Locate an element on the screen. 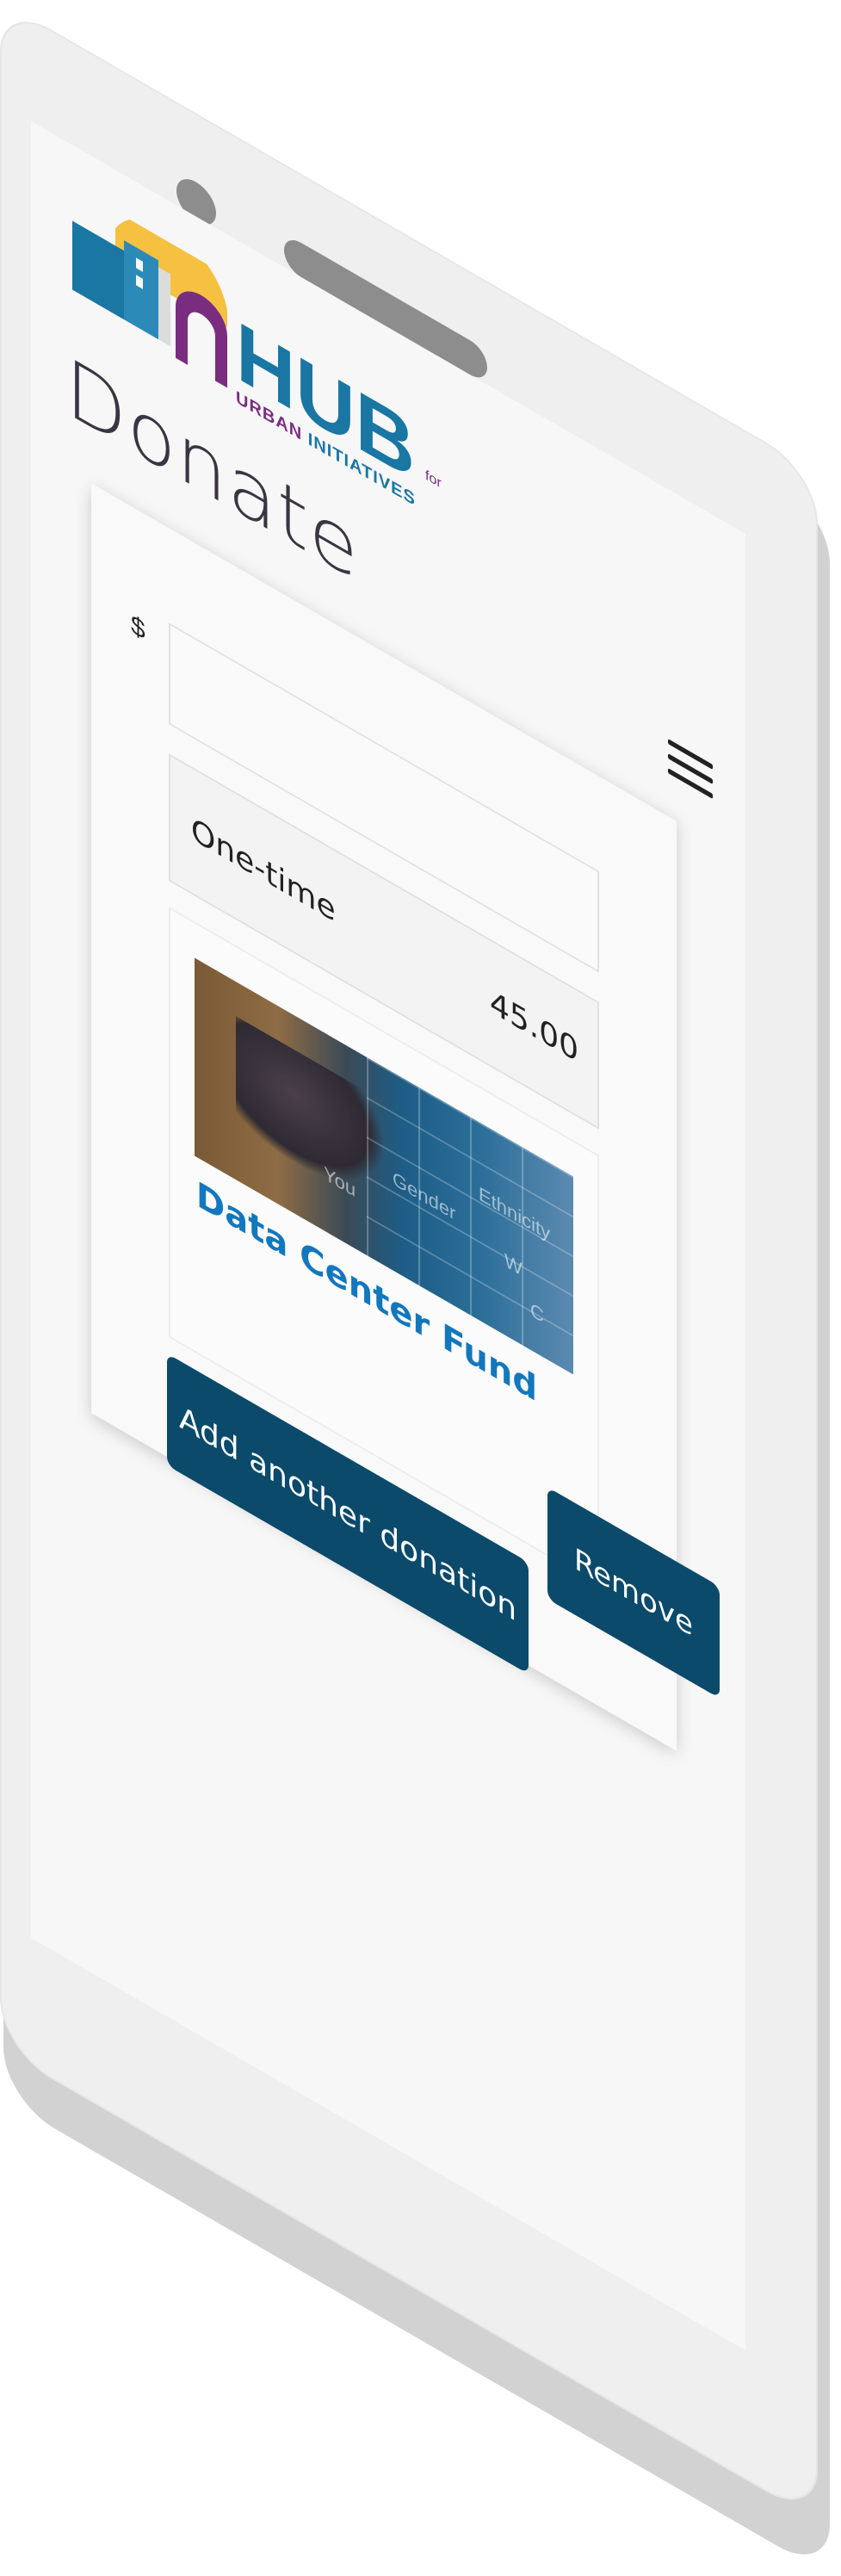 The width and height of the screenshot is (841, 2576). logo-for-text: for is located at coordinates (433, 480).